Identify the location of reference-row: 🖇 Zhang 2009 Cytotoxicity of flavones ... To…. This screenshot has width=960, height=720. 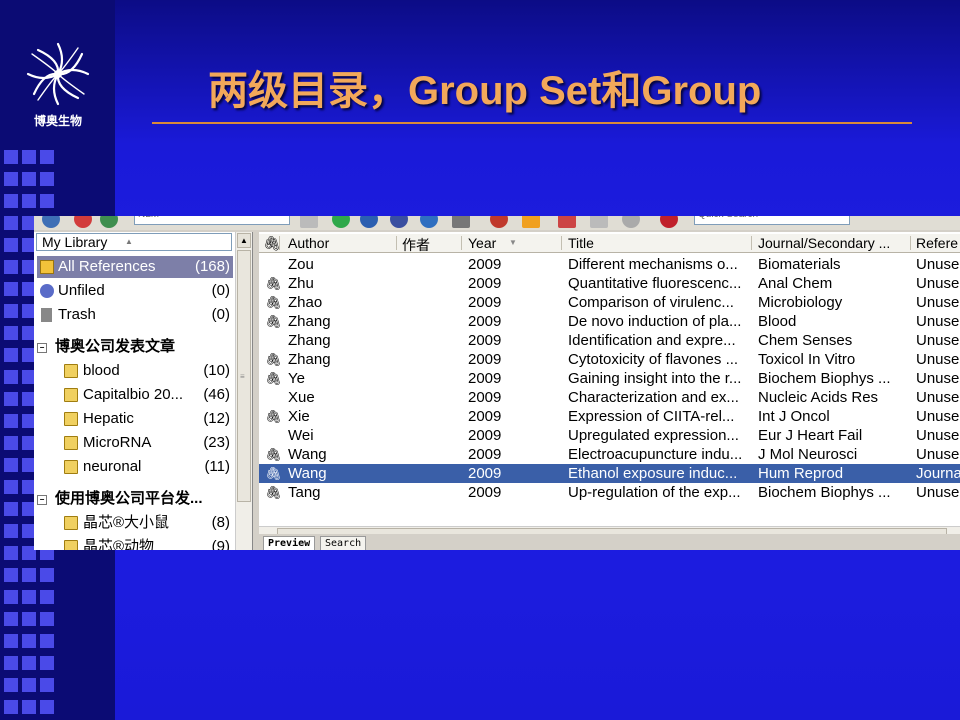
(609, 359).